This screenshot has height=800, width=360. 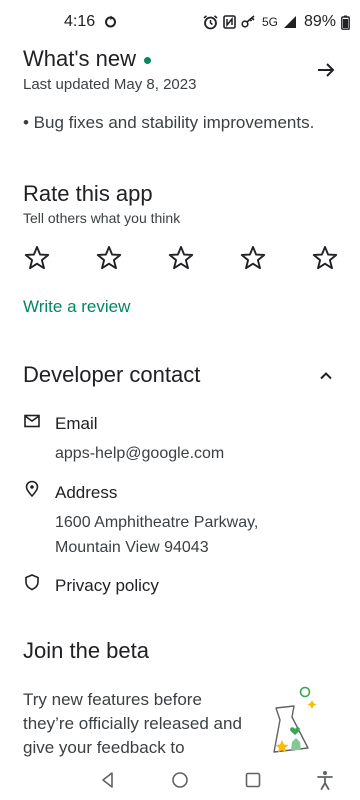 What do you see at coordinates (107, 586) in the screenshot?
I see `privacy-policy-link: Privacy policy` at bounding box center [107, 586].